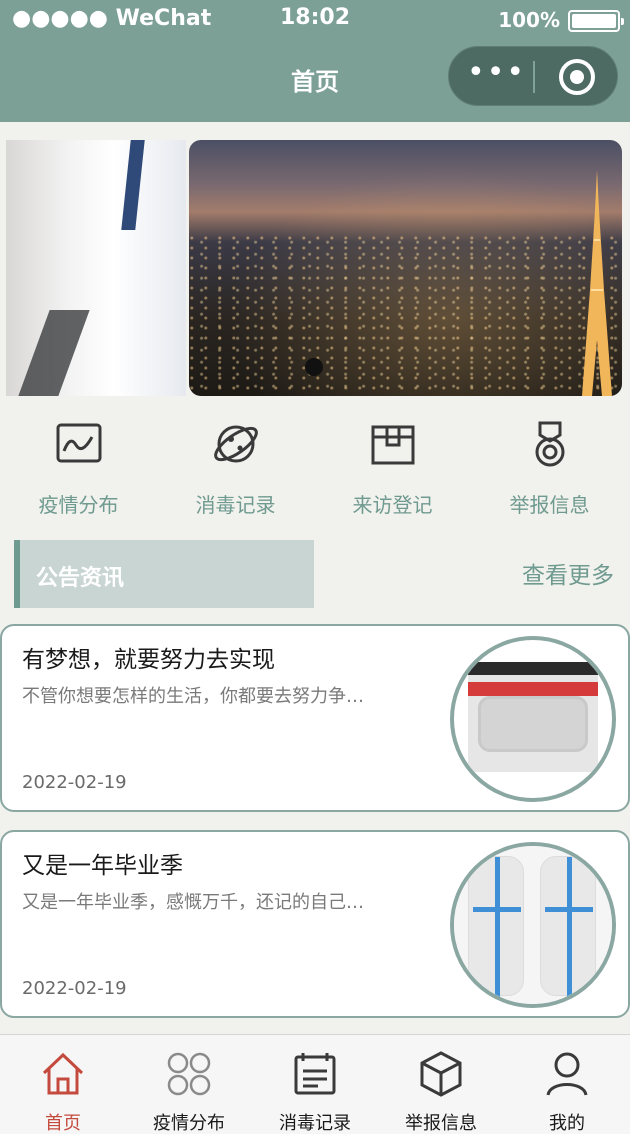 This screenshot has height=1134, width=630. I want to click on planet-icon, so click(235, 444).